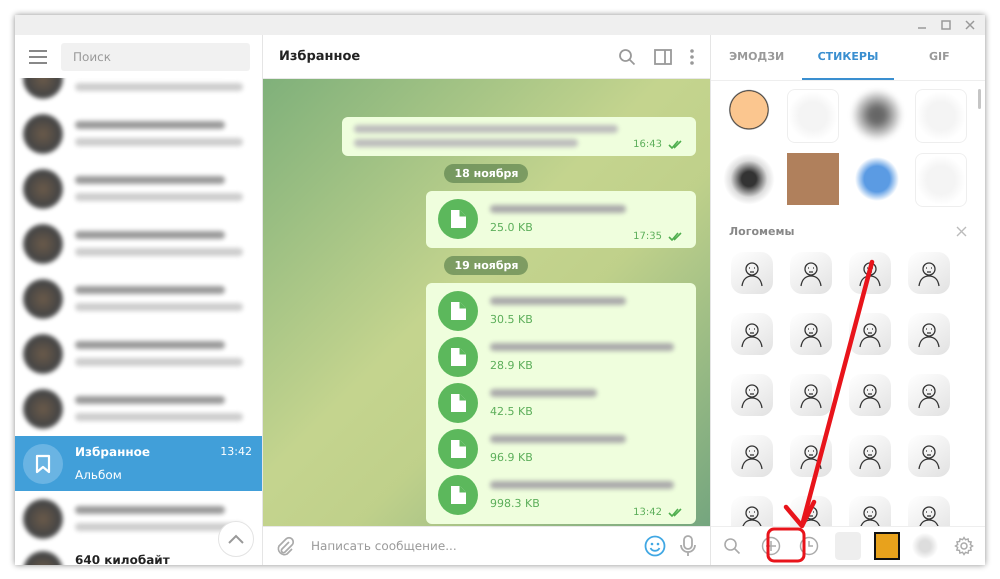 The image size is (1000, 579). I want to click on sidebar-toggle-icon, so click(663, 56).